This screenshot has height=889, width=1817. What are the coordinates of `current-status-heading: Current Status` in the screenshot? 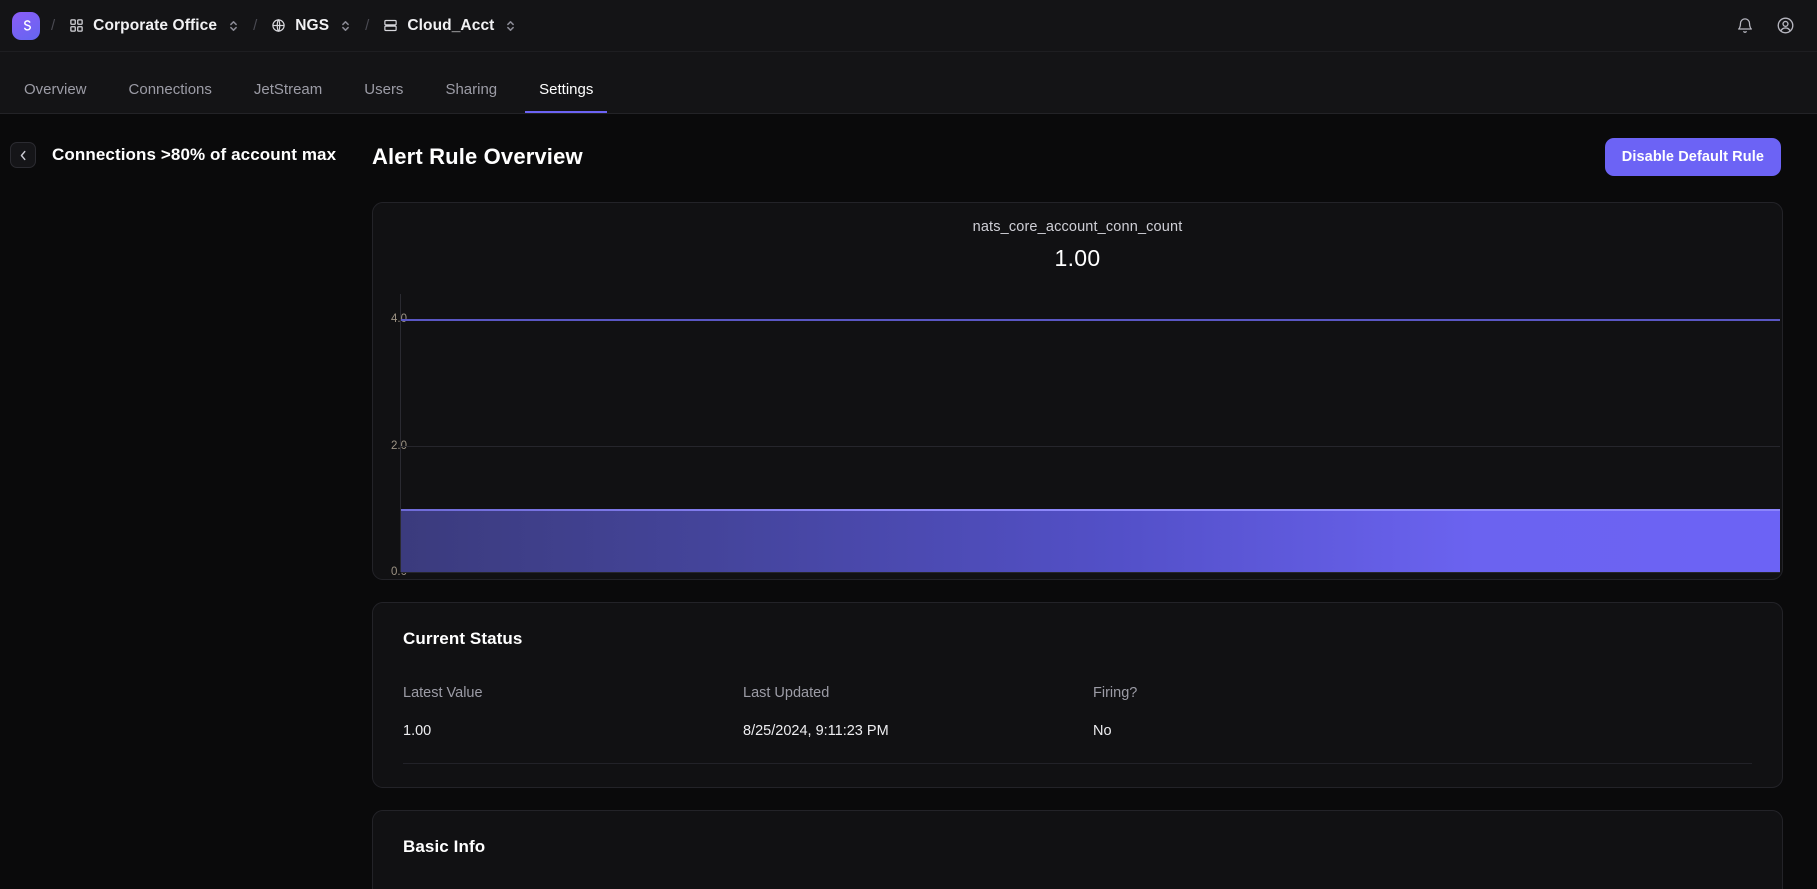 It's located at (463, 638).